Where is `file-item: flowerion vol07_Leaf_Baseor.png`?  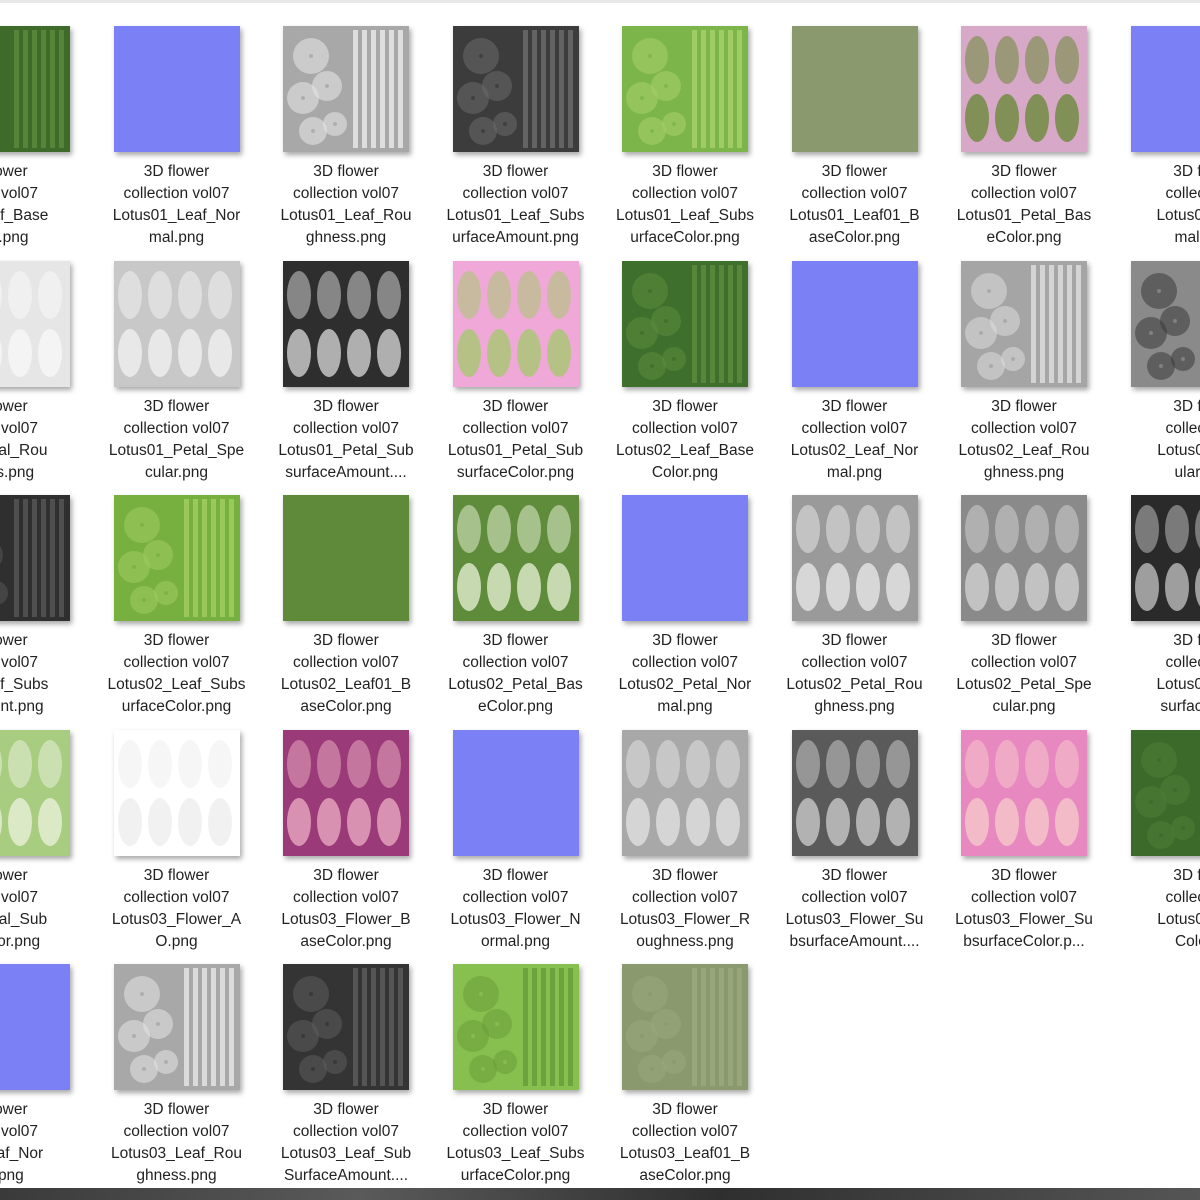
file-item: flowerion vol07_Leaf_Baseor.png is located at coordinates (36, 123).